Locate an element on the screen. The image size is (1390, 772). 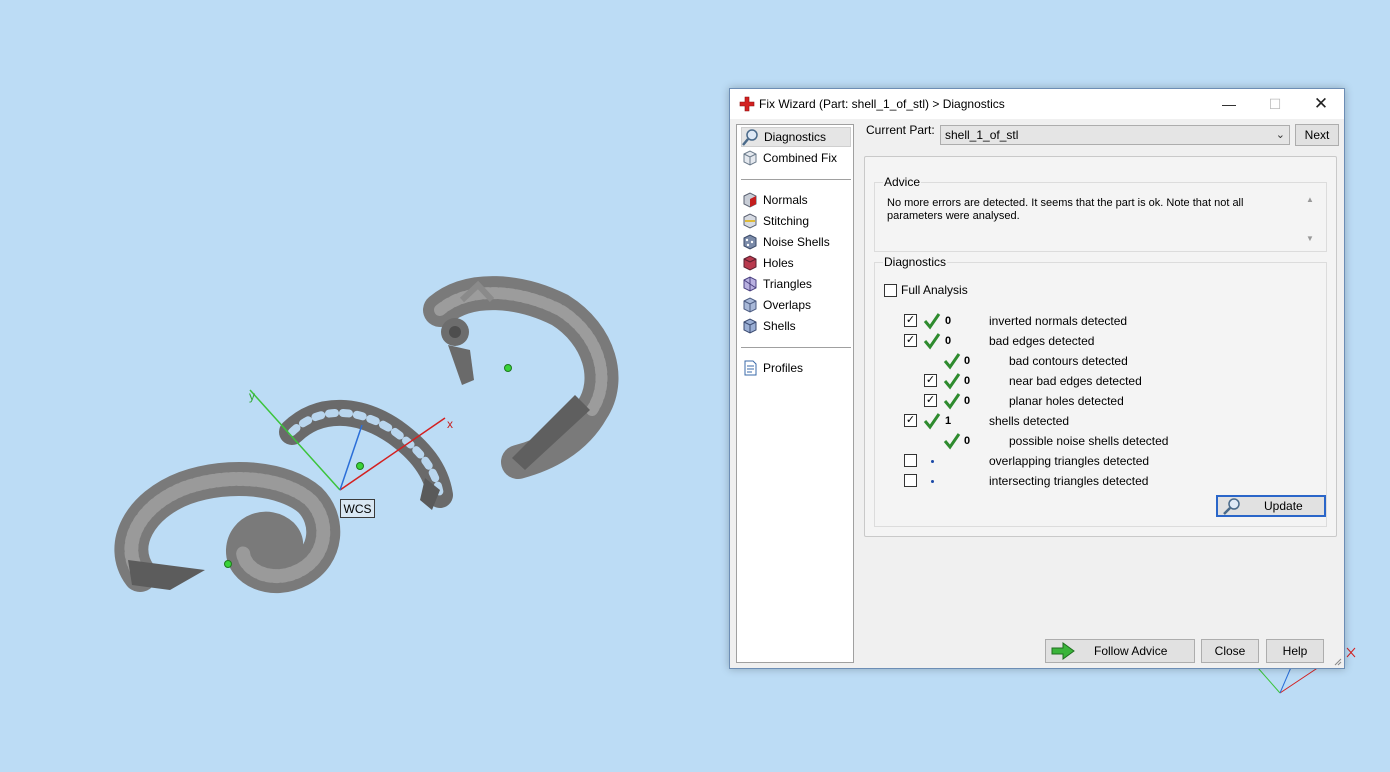
nav-item-overlaps: Overlaps is located at coordinates (796, 305).